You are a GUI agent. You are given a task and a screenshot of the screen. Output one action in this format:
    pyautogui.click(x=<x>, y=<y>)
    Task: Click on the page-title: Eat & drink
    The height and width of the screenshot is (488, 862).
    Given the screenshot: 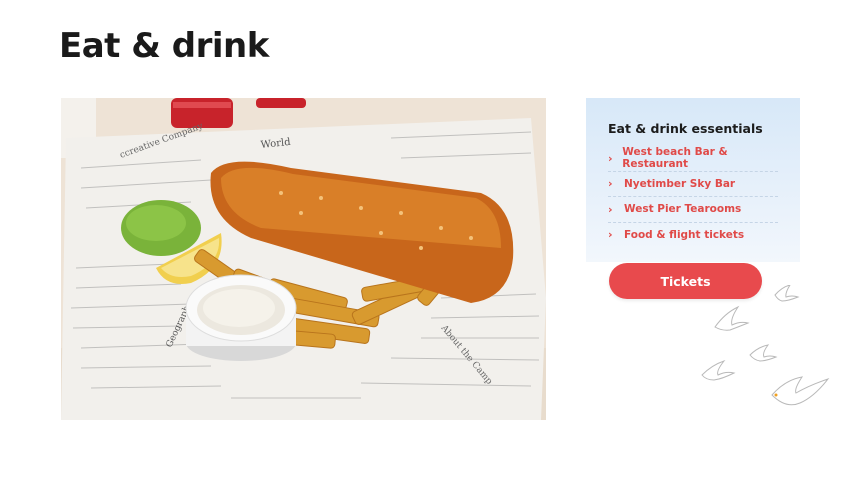 What is the action you would take?
    pyautogui.click(x=164, y=46)
    